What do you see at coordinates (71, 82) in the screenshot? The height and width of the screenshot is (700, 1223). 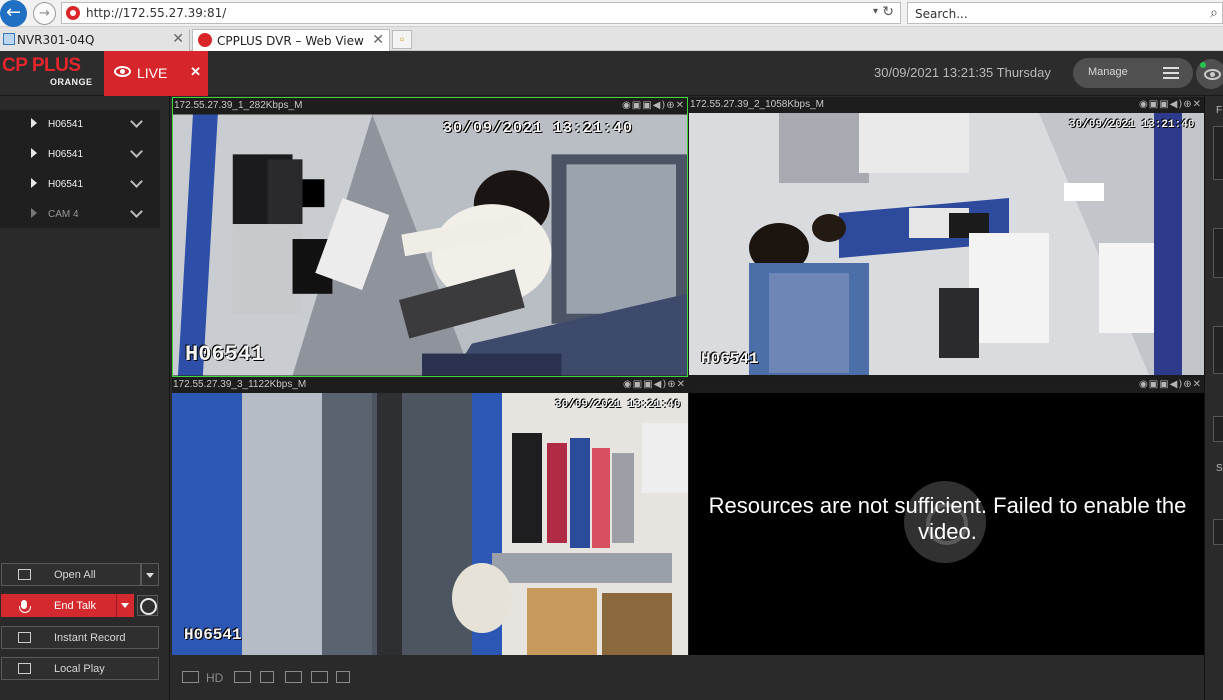 I see `logo-sub-text: ORANGE` at bounding box center [71, 82].